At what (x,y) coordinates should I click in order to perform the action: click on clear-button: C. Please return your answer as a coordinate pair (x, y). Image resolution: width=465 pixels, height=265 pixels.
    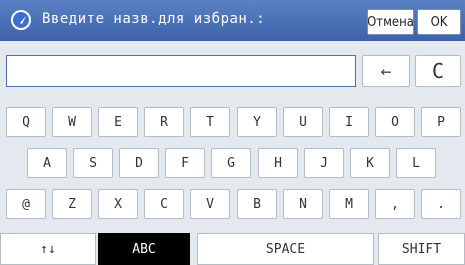
    Looking at the image, I should click on (438, 71).